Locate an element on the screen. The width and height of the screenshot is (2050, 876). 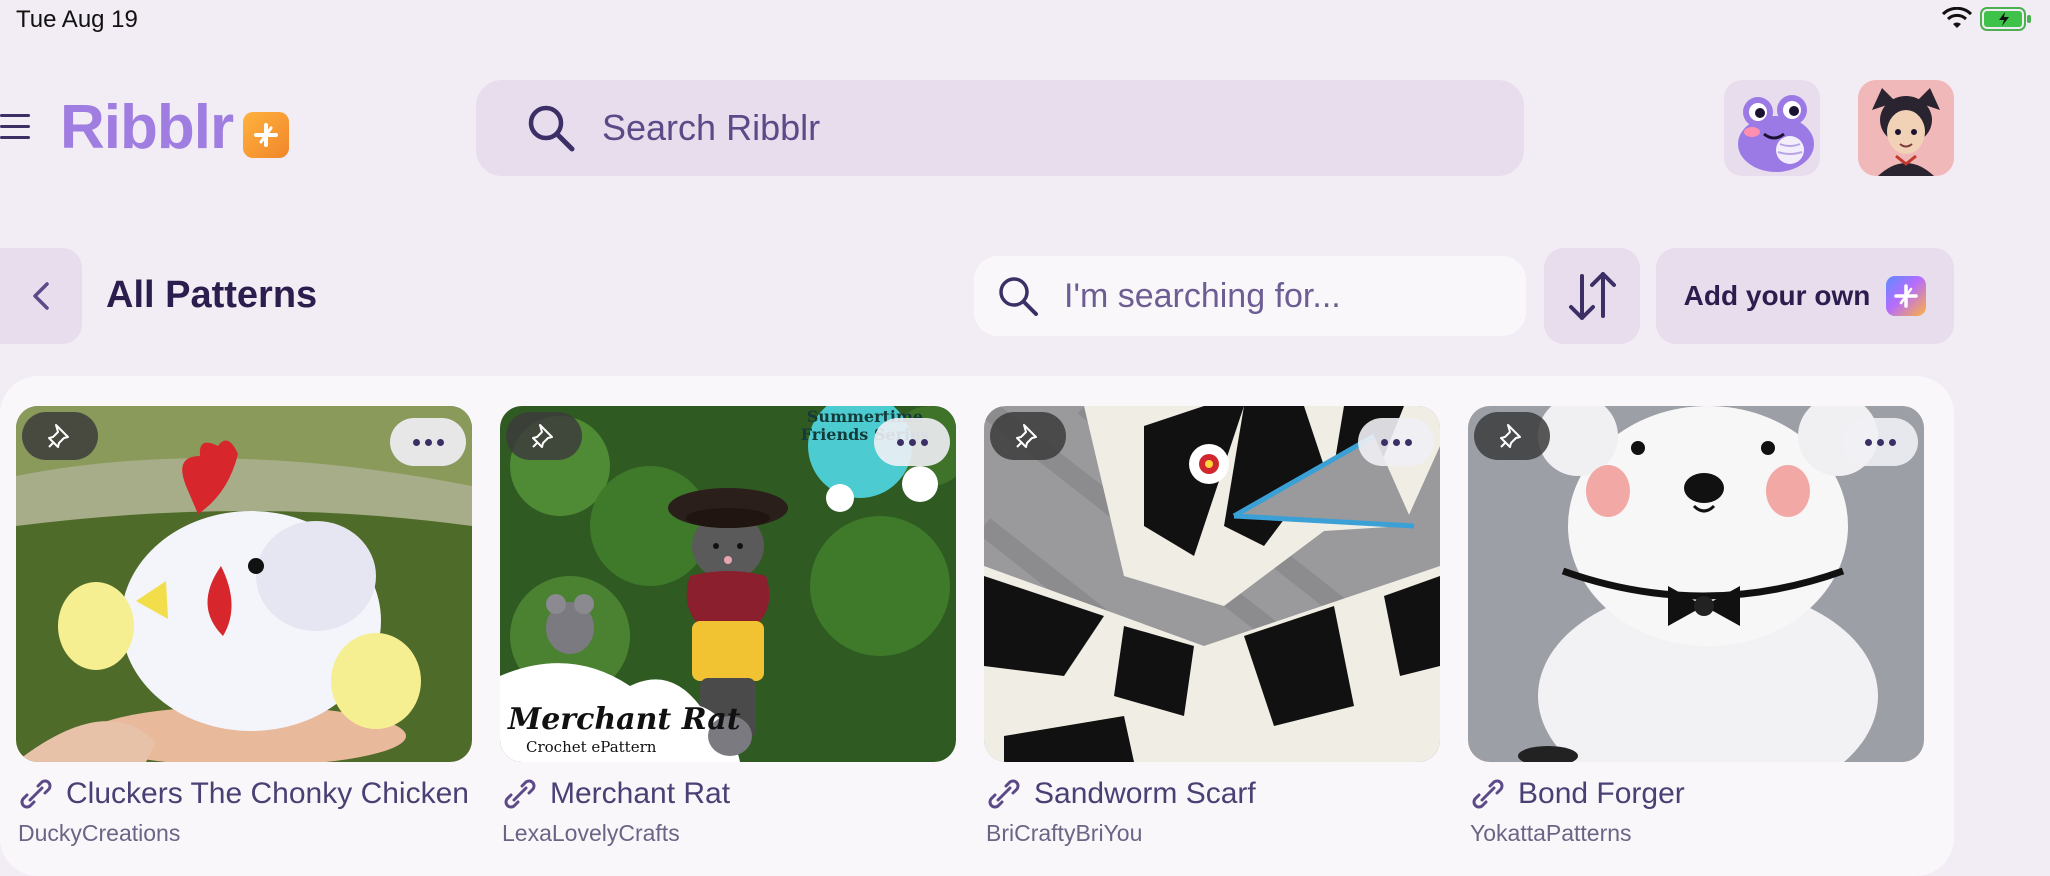
pattern-author: LexaLovelyCrafts is located at coordinates (729, 833).